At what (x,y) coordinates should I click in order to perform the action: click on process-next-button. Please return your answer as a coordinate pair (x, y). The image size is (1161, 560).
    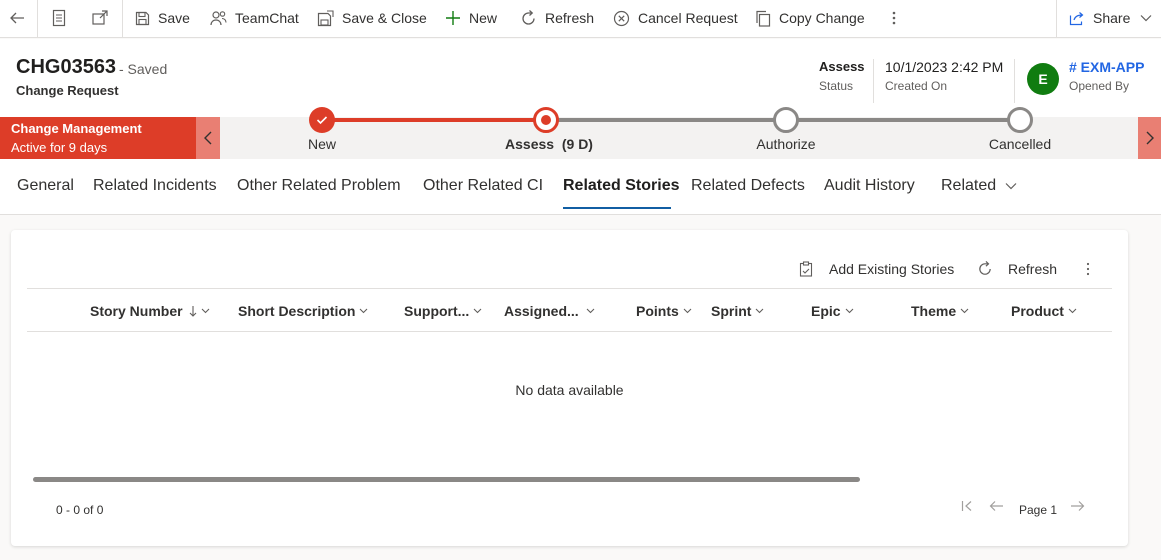
    Looking at the image, I should click on (1149, 138).